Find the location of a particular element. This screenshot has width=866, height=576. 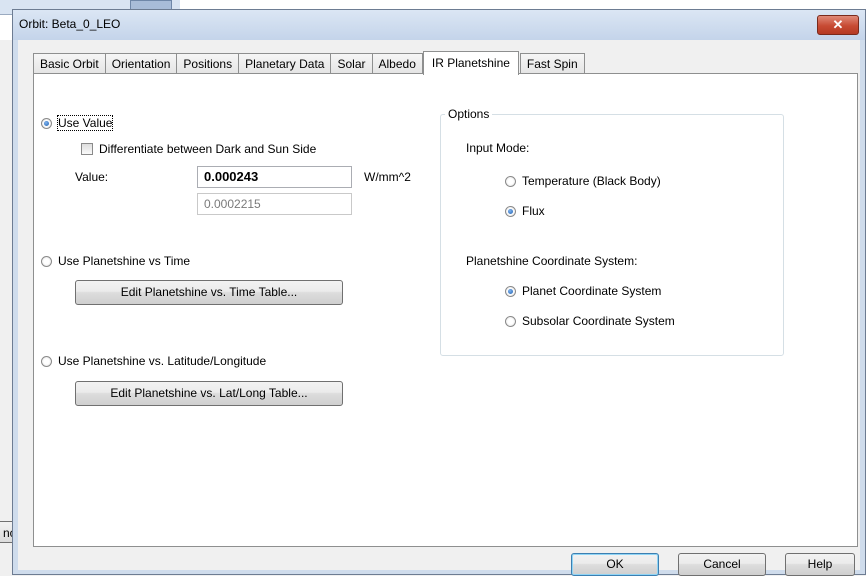

tab-planetary-data: Planetary Data is located at coordinates (285, 63).